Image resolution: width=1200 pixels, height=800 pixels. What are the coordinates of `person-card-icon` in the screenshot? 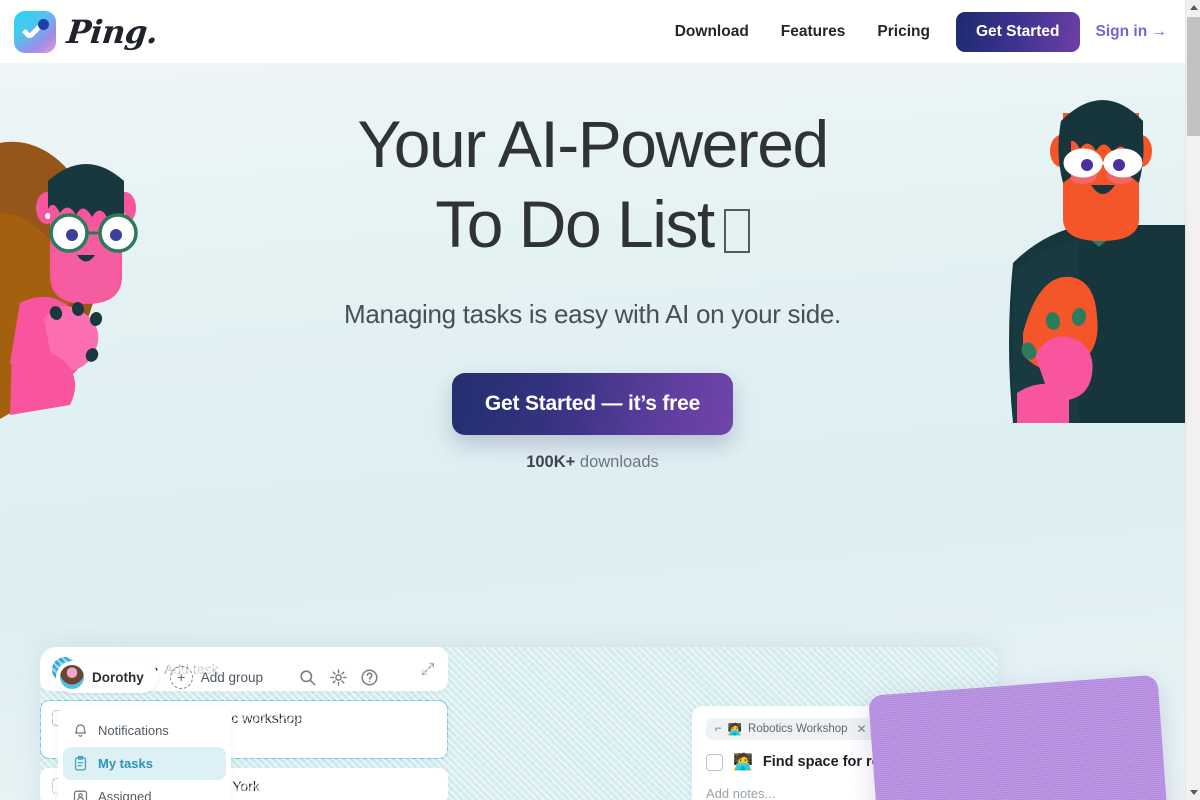 It's located at (80, 795).